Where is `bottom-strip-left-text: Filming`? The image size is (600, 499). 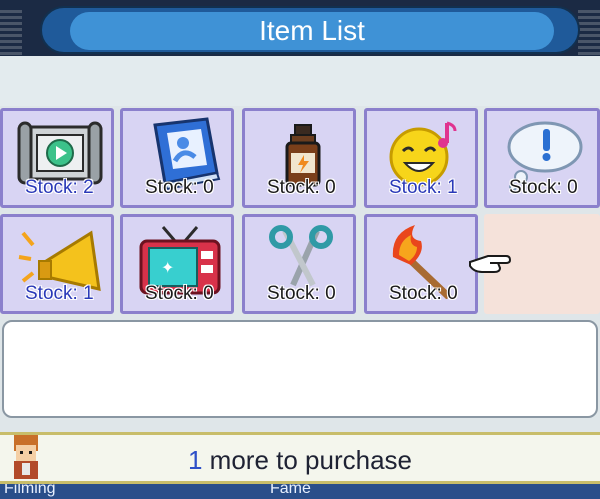 bottom-strip-left-text: Filming is located at coordinates (30, 490).